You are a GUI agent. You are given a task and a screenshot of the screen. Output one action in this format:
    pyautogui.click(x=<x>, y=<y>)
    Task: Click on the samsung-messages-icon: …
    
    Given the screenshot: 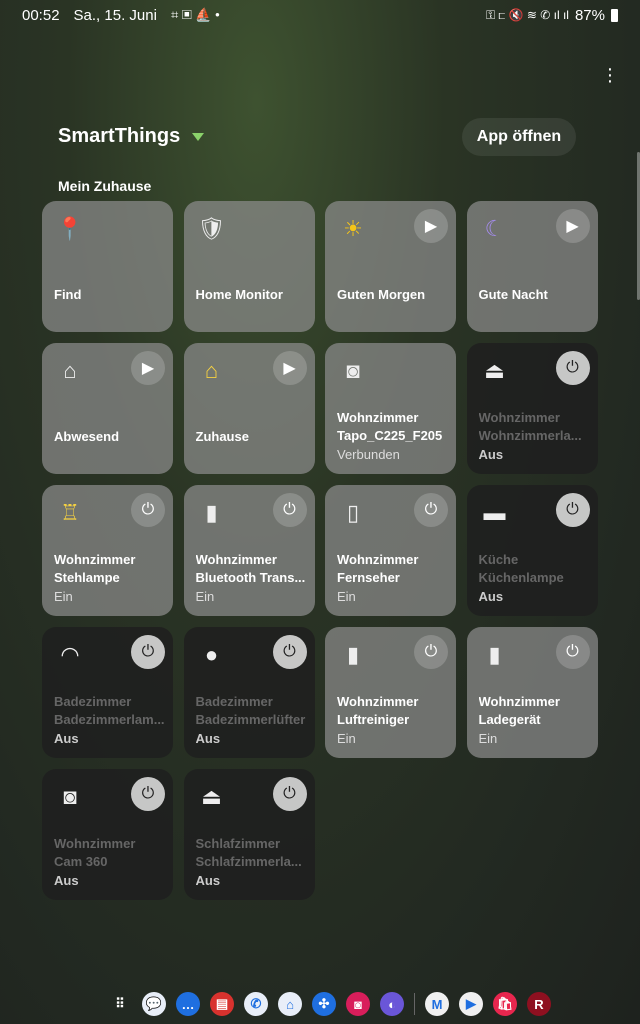 What is the action you would take?
    pyautogui.click(x=188, y=1004)
    